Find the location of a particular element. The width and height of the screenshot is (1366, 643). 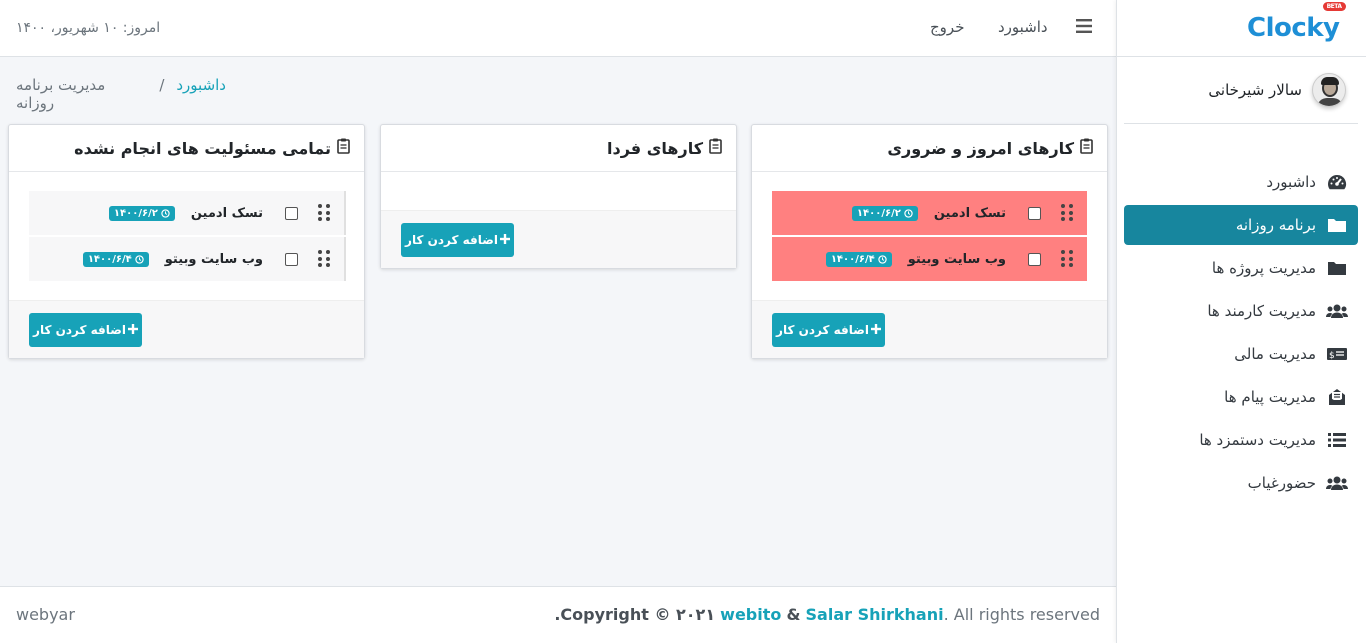

today-date: امروز: ۱۰ شهریور، ۱۴۰۰ is located at coordinates (88, 28).